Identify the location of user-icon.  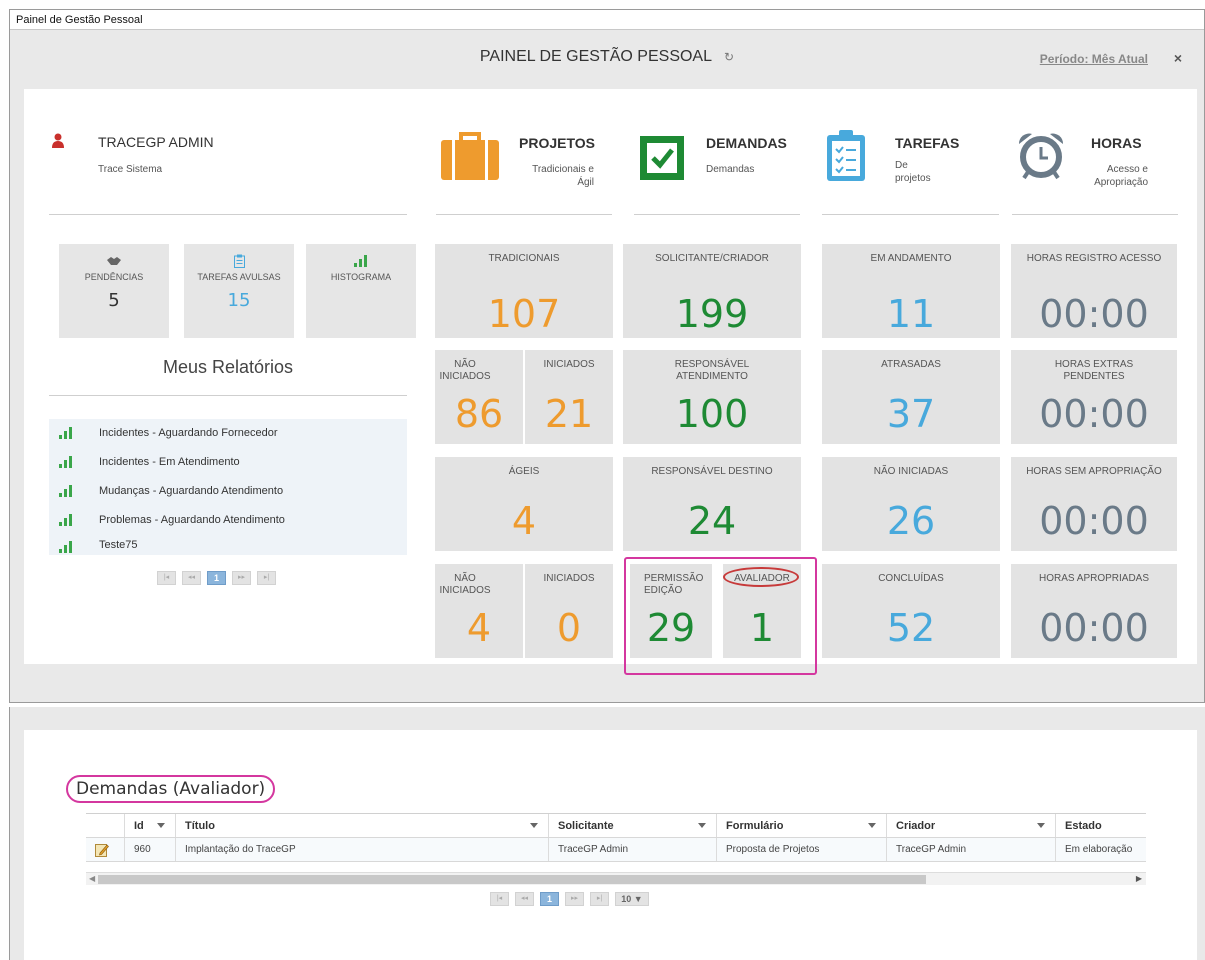
(58, 140).